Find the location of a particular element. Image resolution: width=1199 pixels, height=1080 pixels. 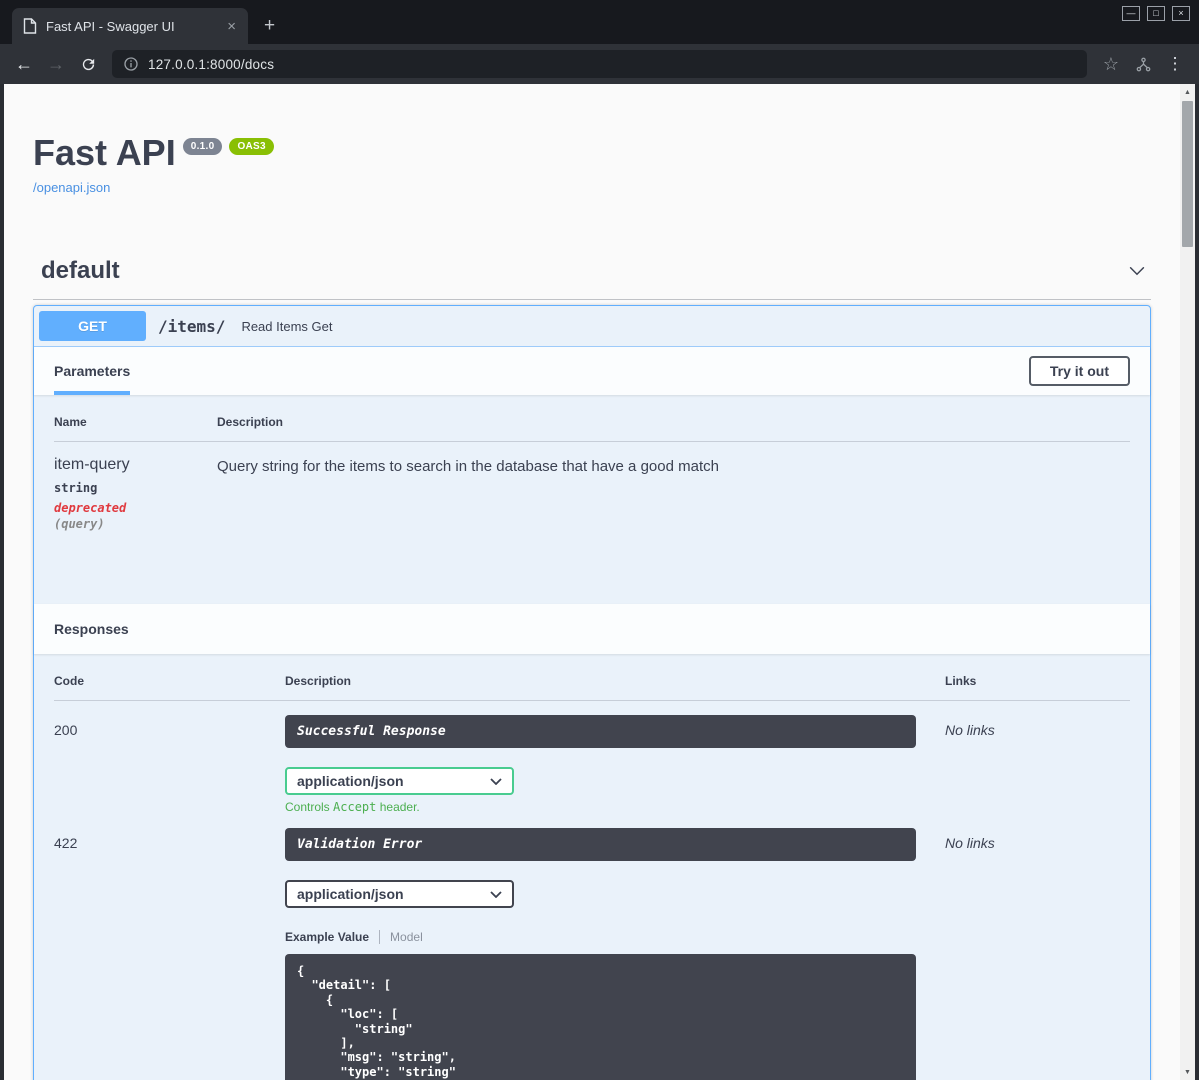

accept-note-code: Accept is located at coordinates (355, 807).